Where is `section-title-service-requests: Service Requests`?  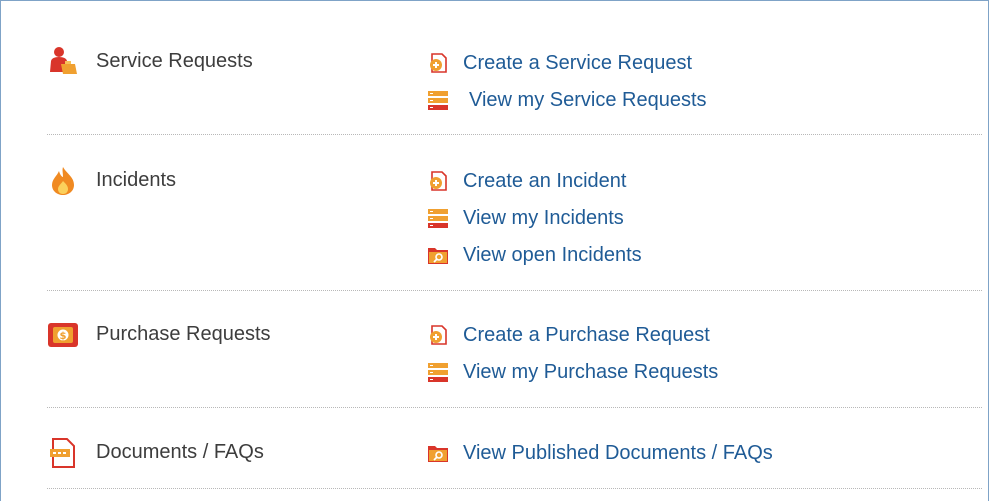
section-title-service-requests: Service Requests is located at coordinates (174, 61).